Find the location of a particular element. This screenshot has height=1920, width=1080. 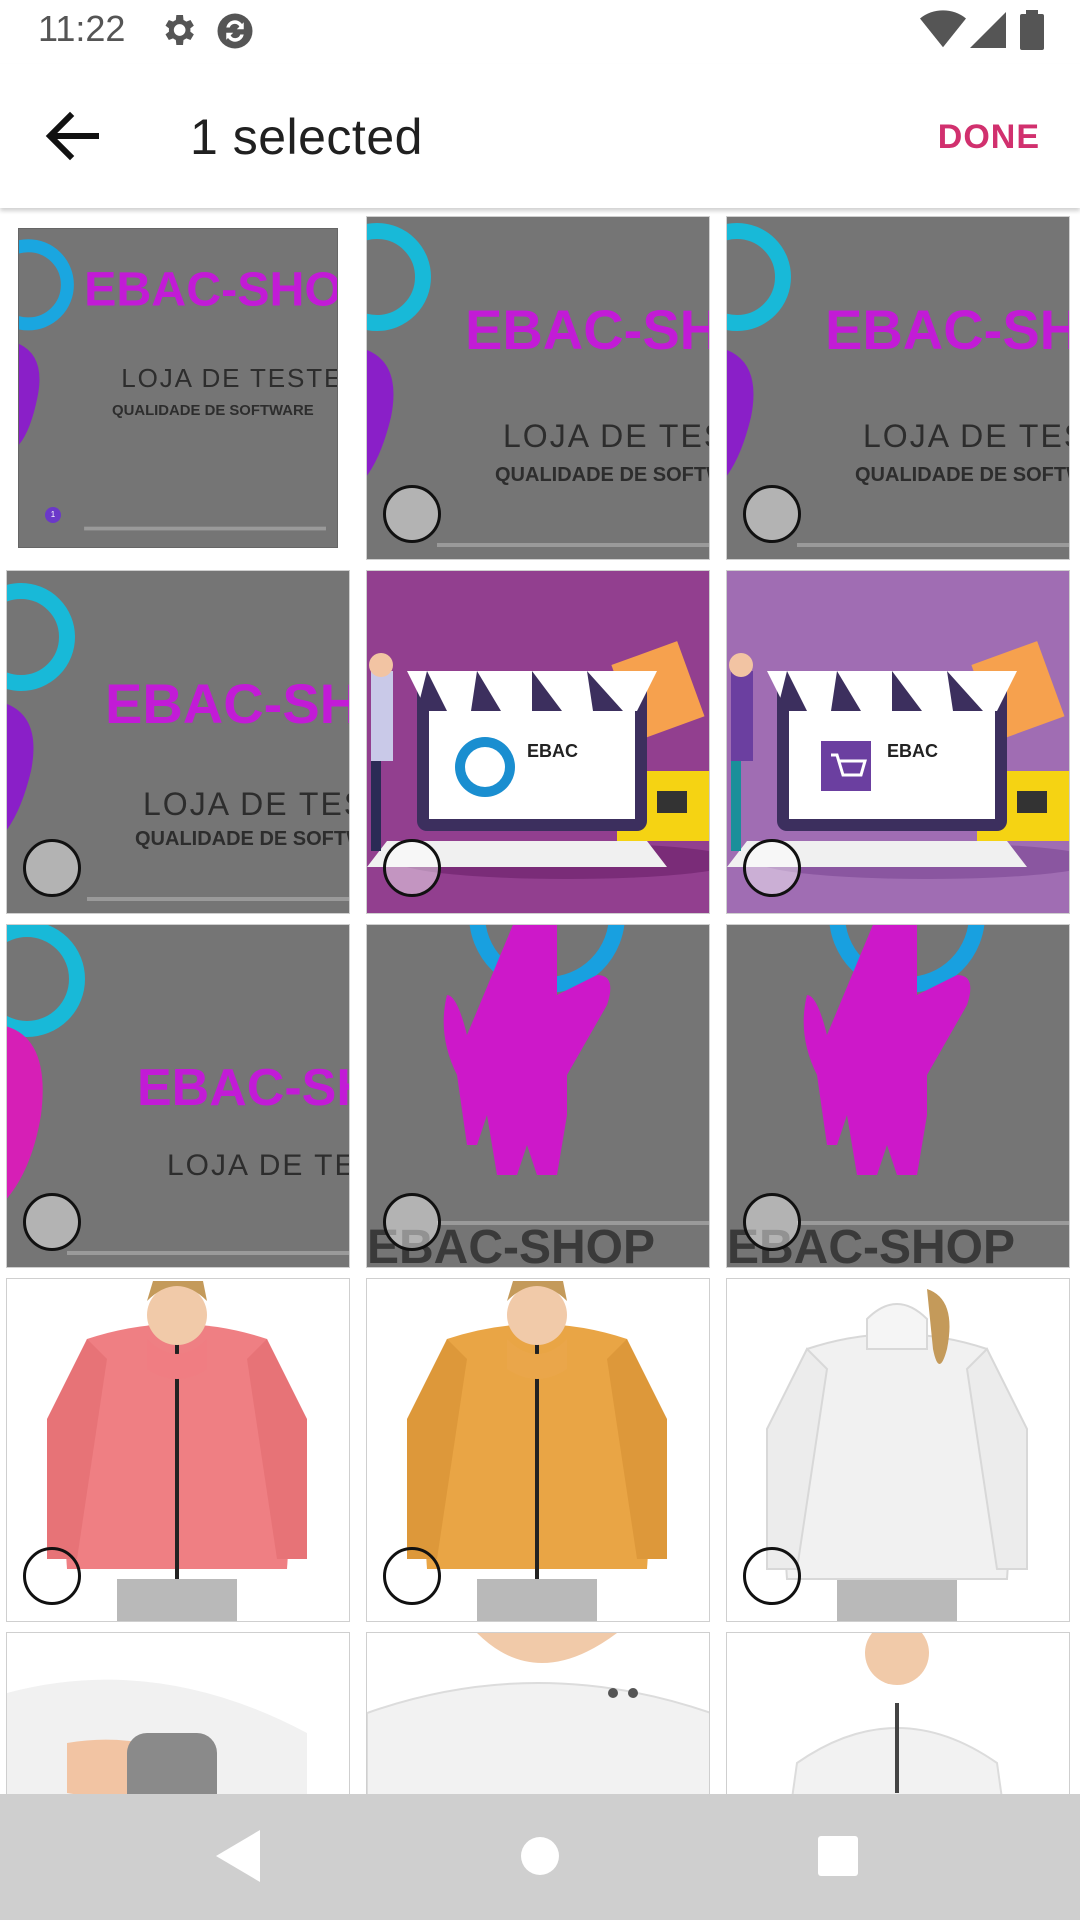

app-bar: 1 selected DONE is located at coordinates (540, 136).